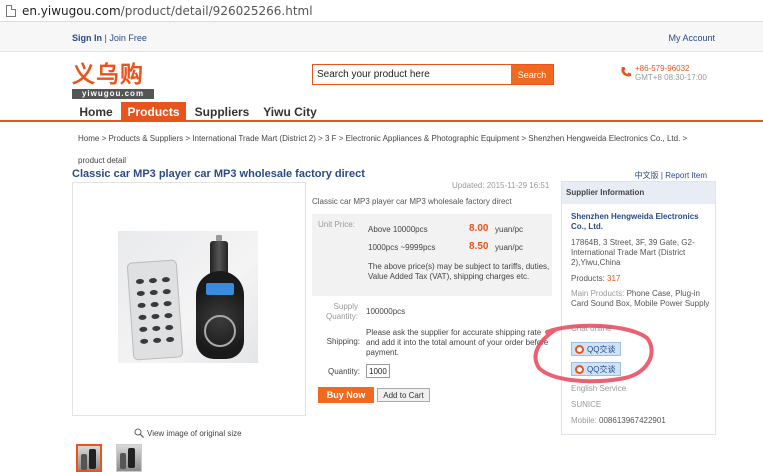 This screenshot has width=763, height=472. What do you see at coordinates (509, 229) in the screenshot?
I see `price-unit-1: yuan/pc` at bounding box center [509, 229].